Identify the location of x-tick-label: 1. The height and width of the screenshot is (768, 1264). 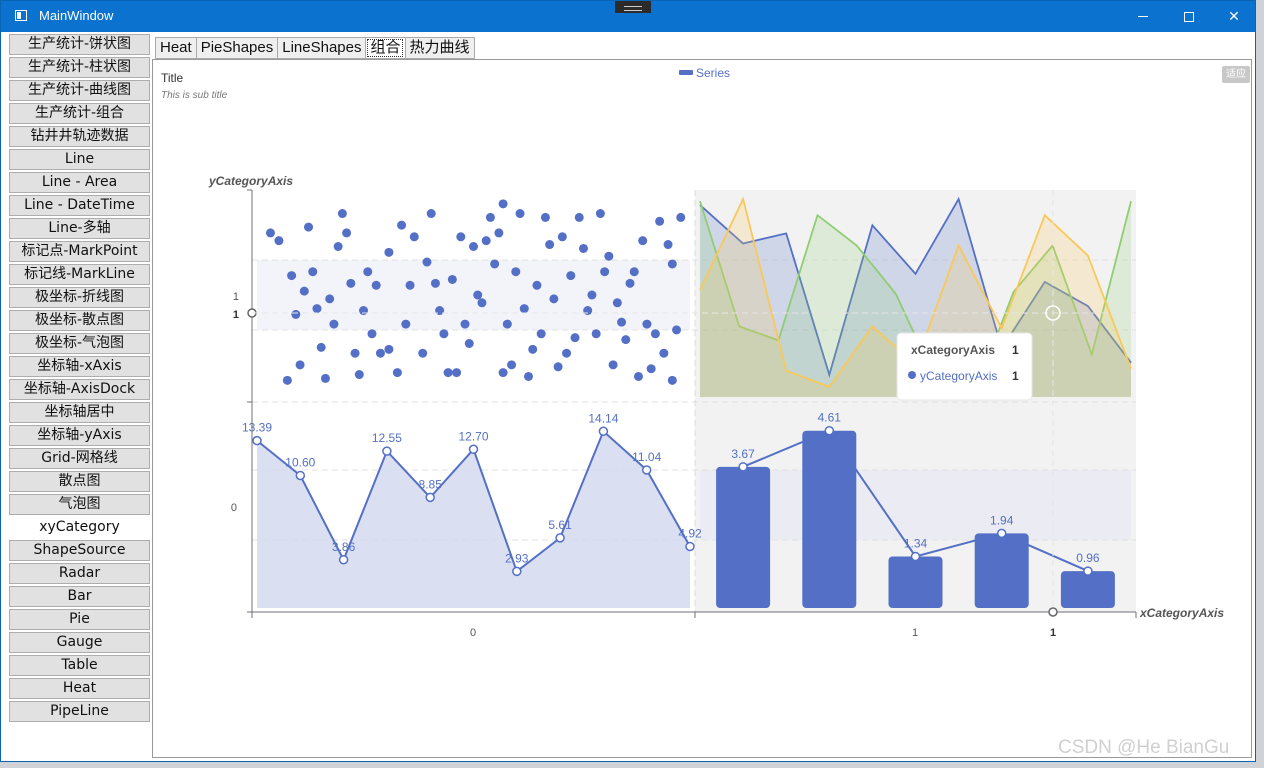
(915, 633).